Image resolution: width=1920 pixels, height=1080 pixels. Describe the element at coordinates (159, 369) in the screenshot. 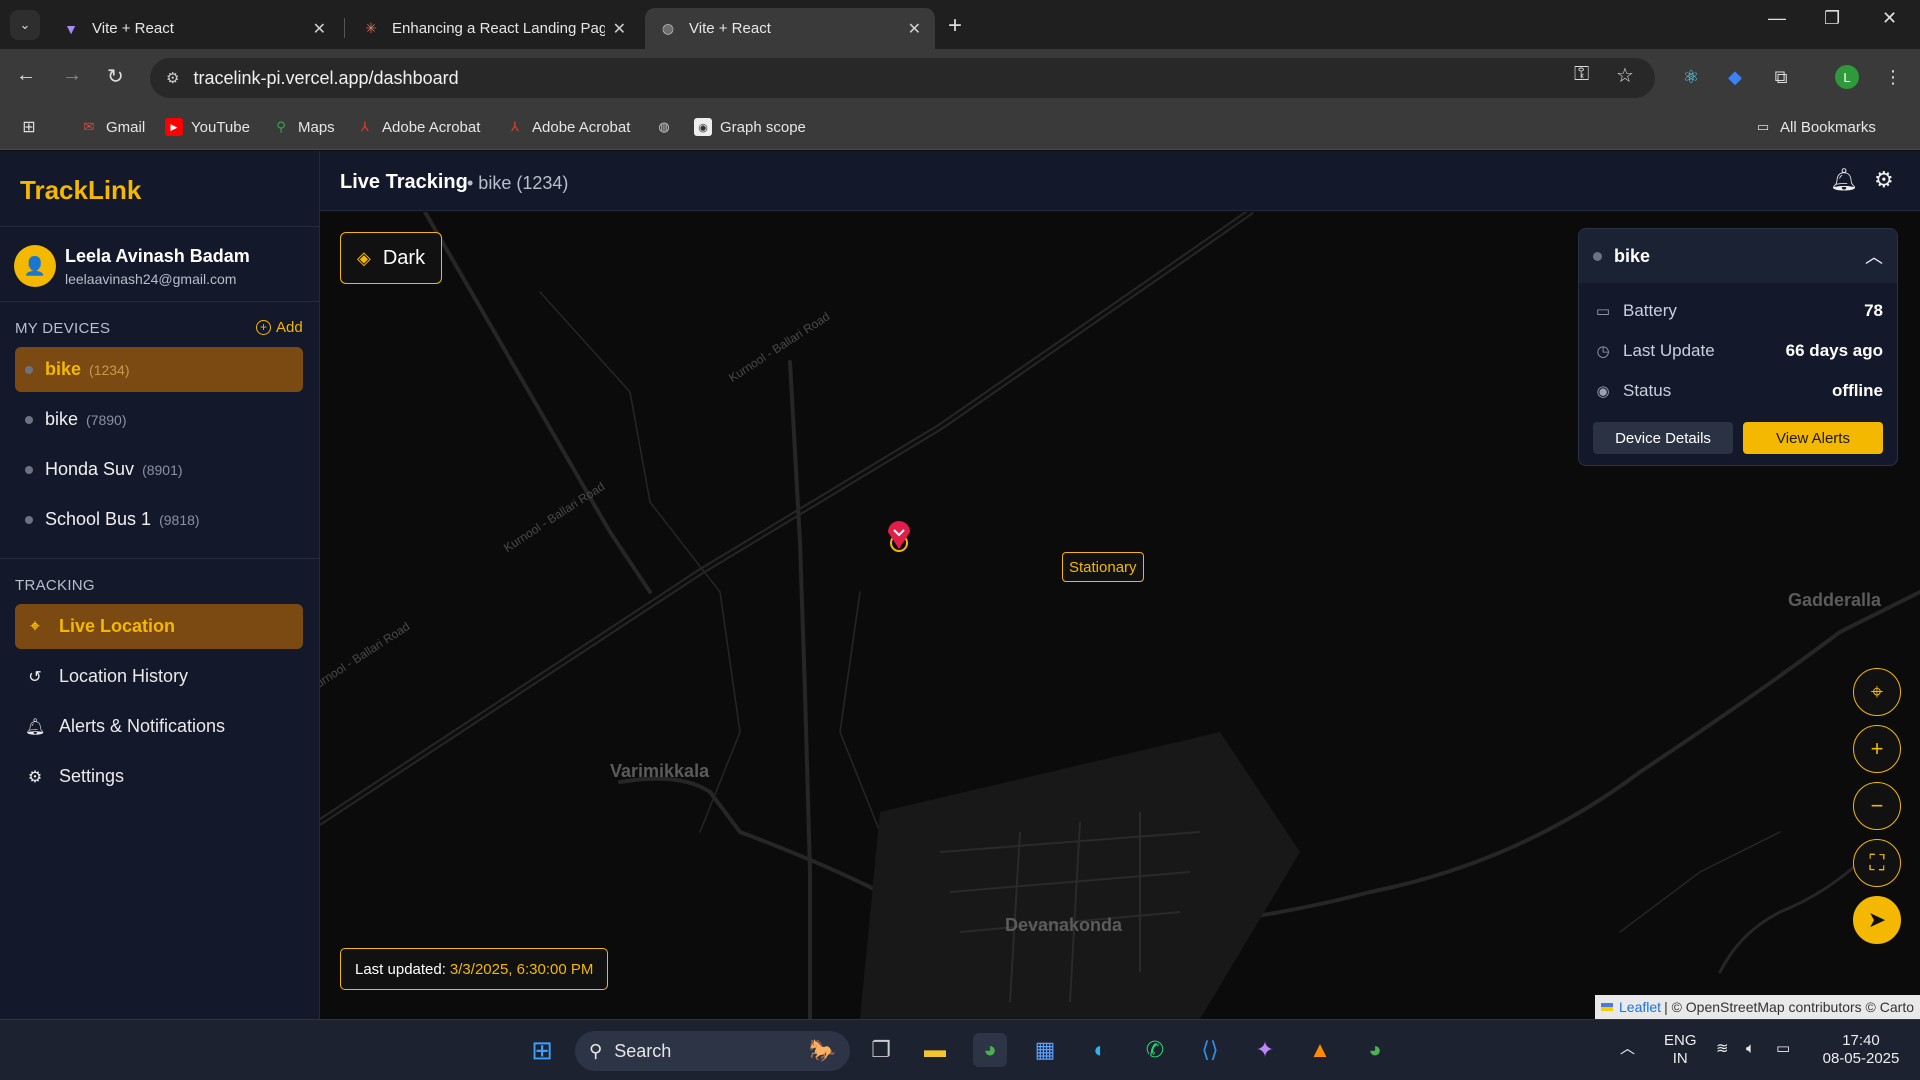

I see `device-item-bike-1234: bike (1234)` at that location.